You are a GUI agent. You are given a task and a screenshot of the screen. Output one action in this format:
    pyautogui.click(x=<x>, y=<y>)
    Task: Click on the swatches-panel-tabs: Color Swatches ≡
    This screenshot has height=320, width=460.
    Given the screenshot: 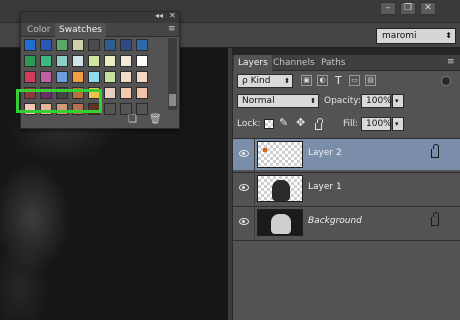 What is the action you would take?
    pyautogui.click(x=100, y=30)
    